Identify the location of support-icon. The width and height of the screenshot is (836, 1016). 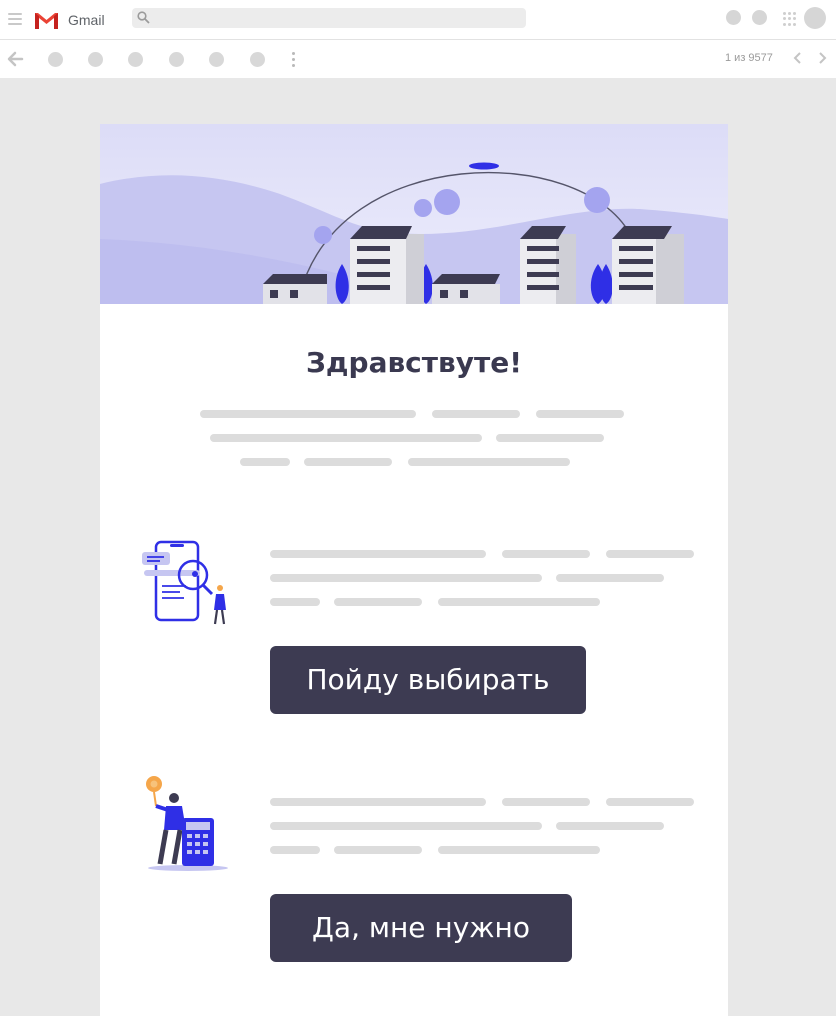
(733, 17).